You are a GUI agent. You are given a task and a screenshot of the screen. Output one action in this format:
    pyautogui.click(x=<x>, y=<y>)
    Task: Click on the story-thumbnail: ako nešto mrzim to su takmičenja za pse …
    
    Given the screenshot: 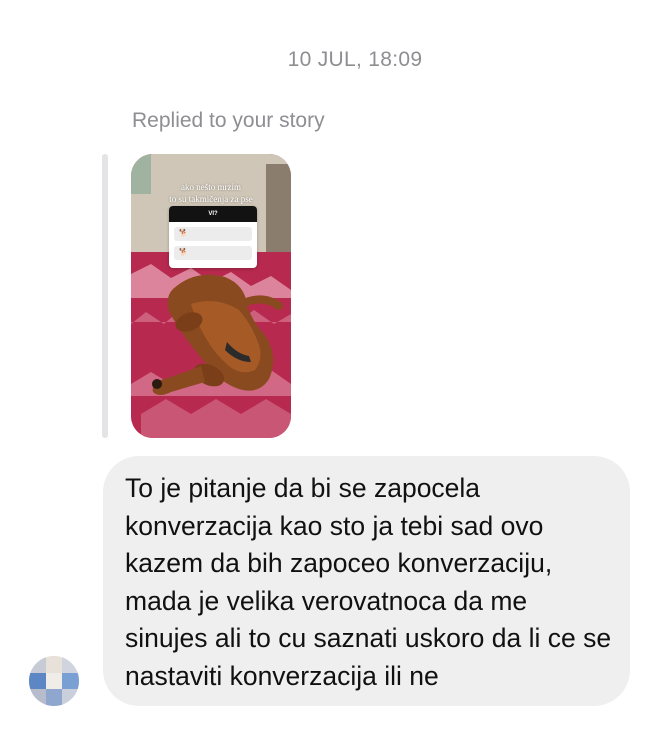 What is the action you would take?
    pyautogui.click(x=211, y=296)
    